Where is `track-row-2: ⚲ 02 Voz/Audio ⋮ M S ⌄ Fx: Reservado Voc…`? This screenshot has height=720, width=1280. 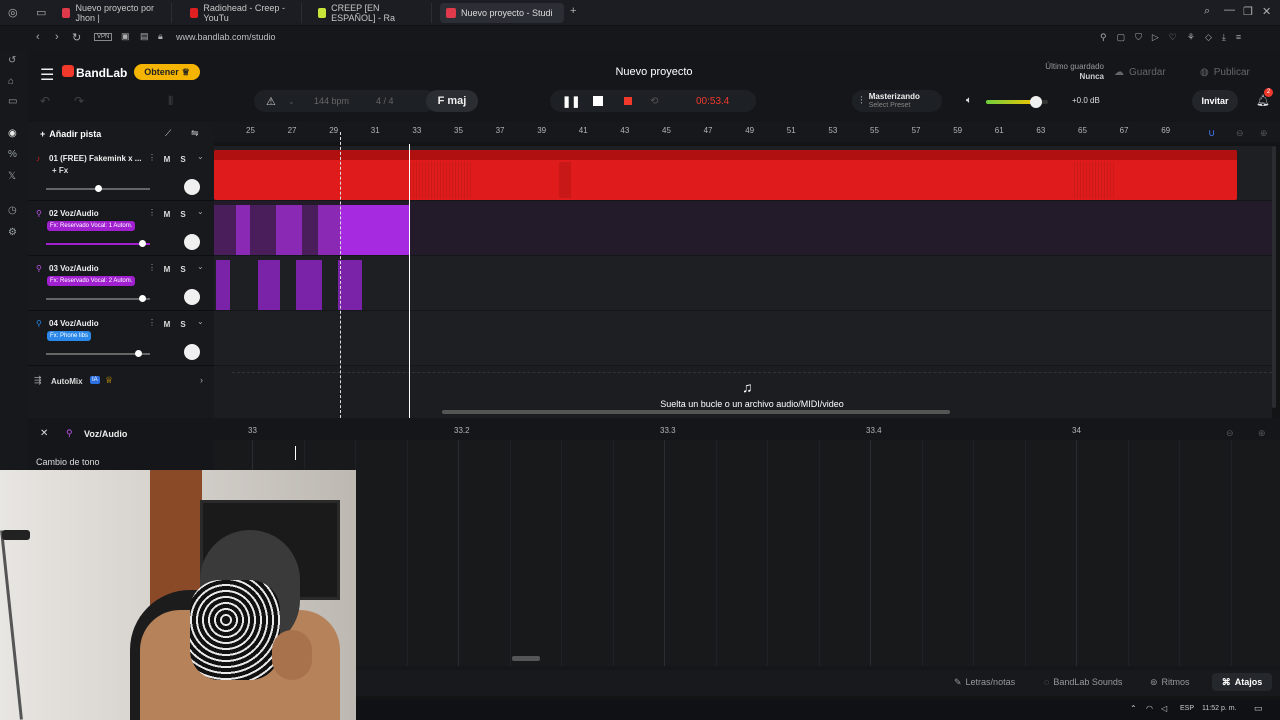 track-row-2: ⚲ 02 Voz/Audio ⋮ M S ⌄ Fx: Reservado Voc… is located at coordinates (121, 228).